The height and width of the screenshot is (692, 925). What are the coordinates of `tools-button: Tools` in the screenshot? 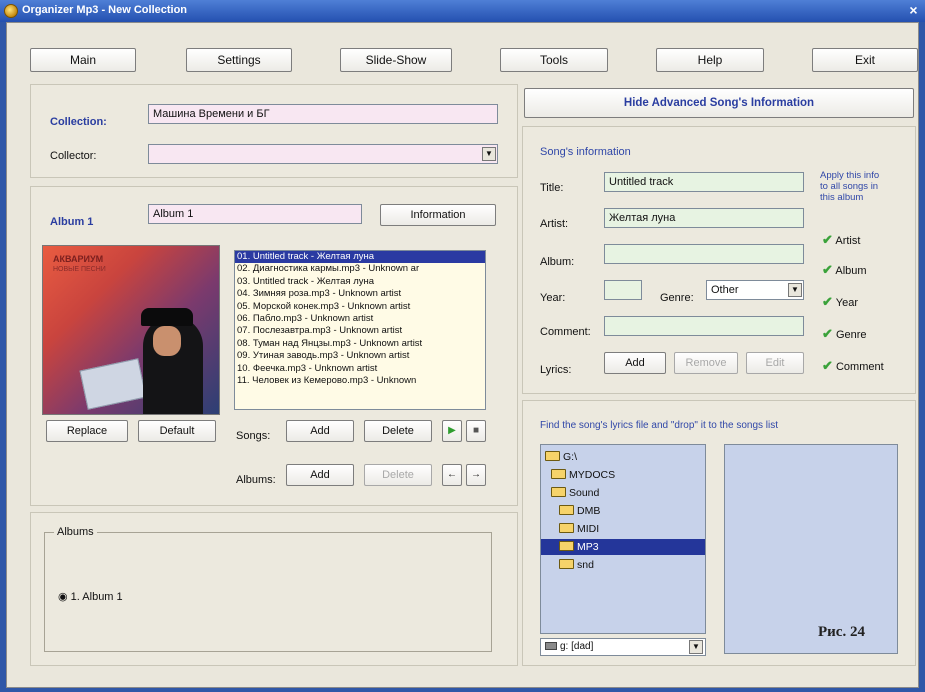 It's located at (554, 60).